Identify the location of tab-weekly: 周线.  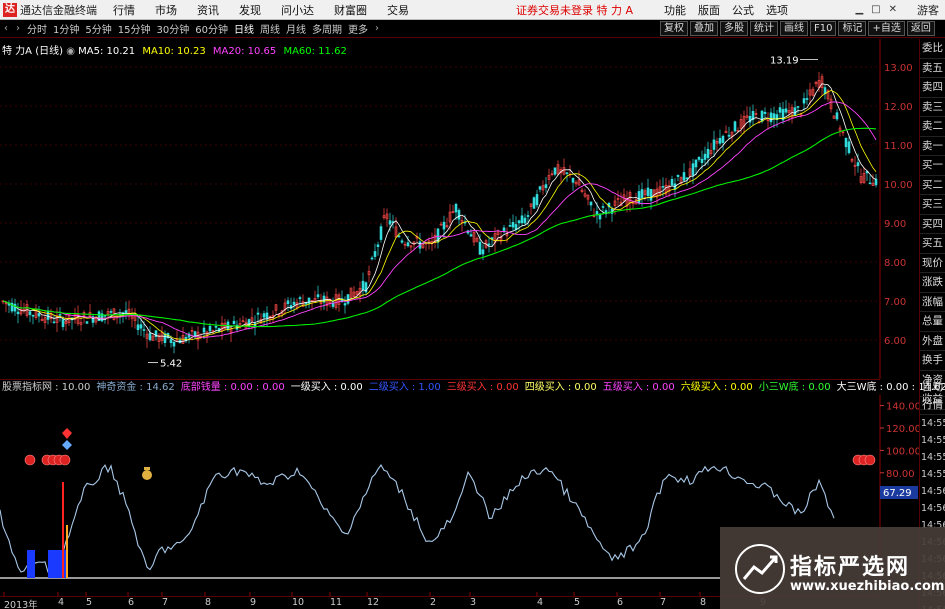
(270, 28).